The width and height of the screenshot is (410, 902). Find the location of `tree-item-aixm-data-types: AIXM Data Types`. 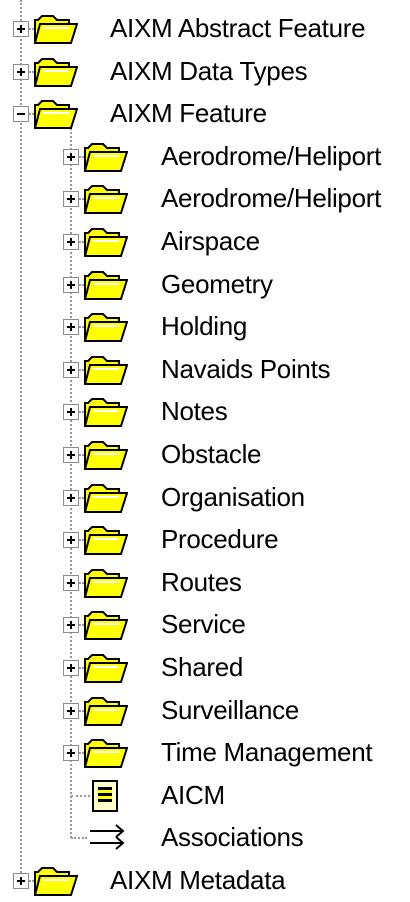

tree-item-aixm-data-types: AIXM Data Types is located at coordinates (205, 72).